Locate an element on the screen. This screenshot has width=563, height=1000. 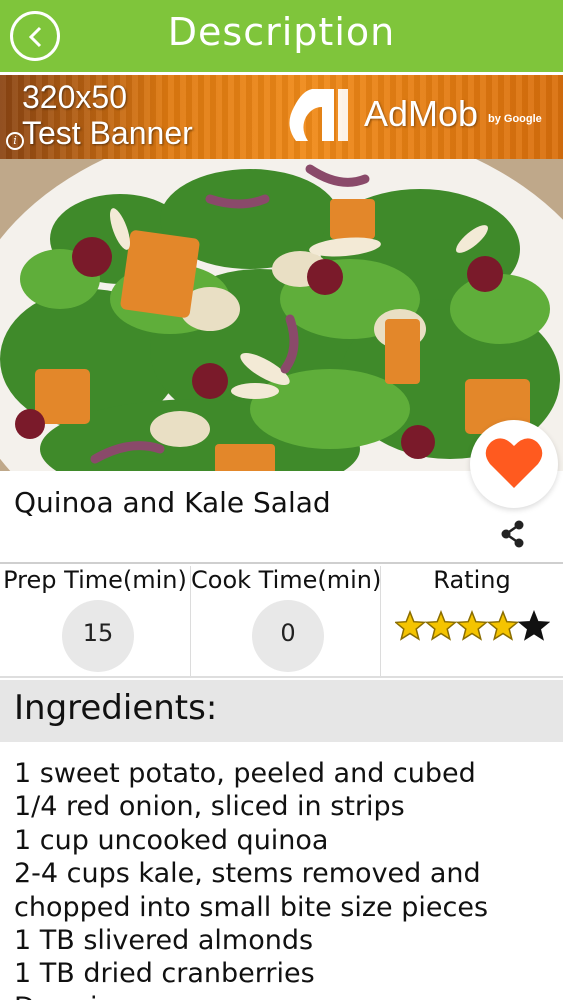
ingredient-item: 1 cup uncooked quinoa is located at coordinates (171, 840).